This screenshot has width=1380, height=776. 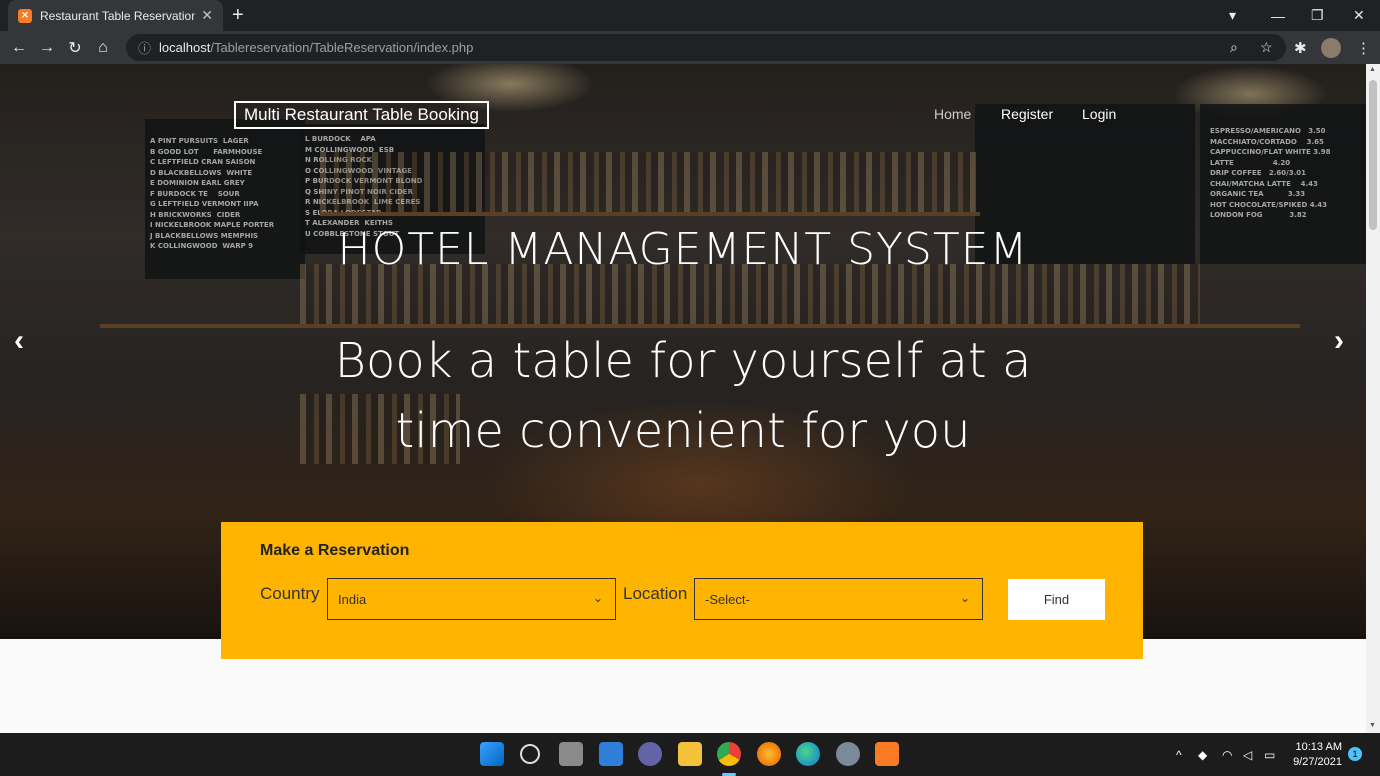 I want to click on browser-tab: ✕ Restaurant Table Reservation Sys ✕, so click(x=115, y=15).